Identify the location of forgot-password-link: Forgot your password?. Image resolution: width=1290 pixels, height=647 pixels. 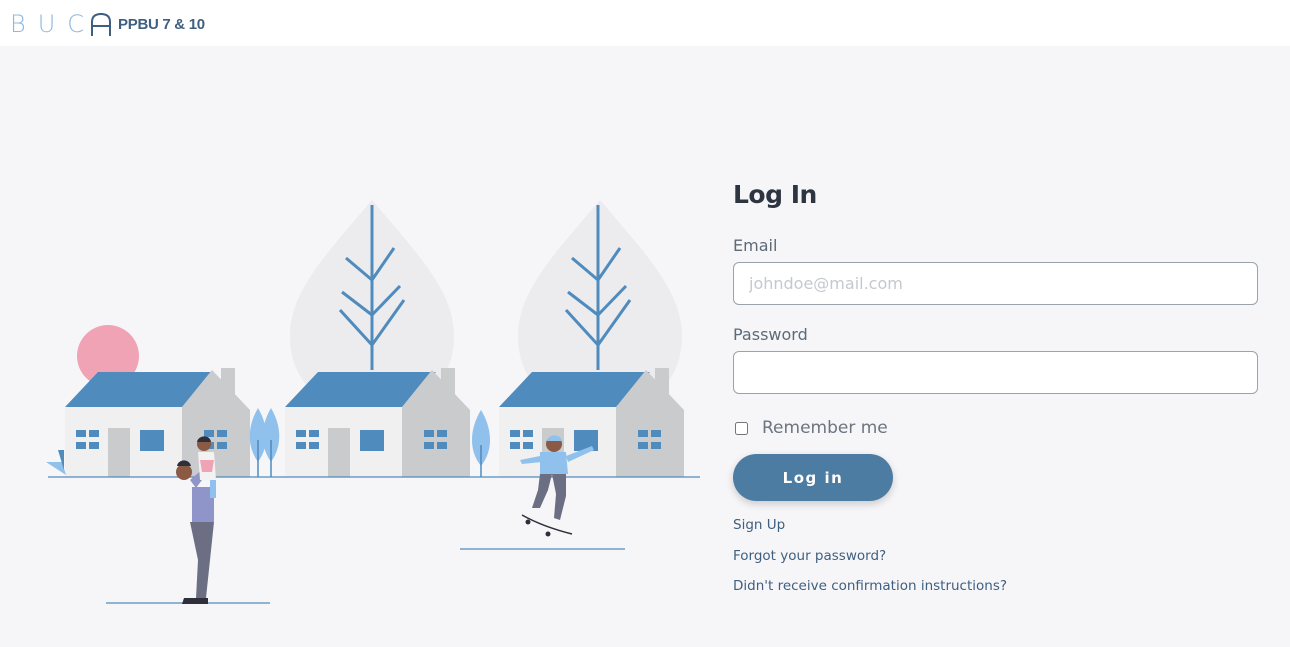
(995, 561).